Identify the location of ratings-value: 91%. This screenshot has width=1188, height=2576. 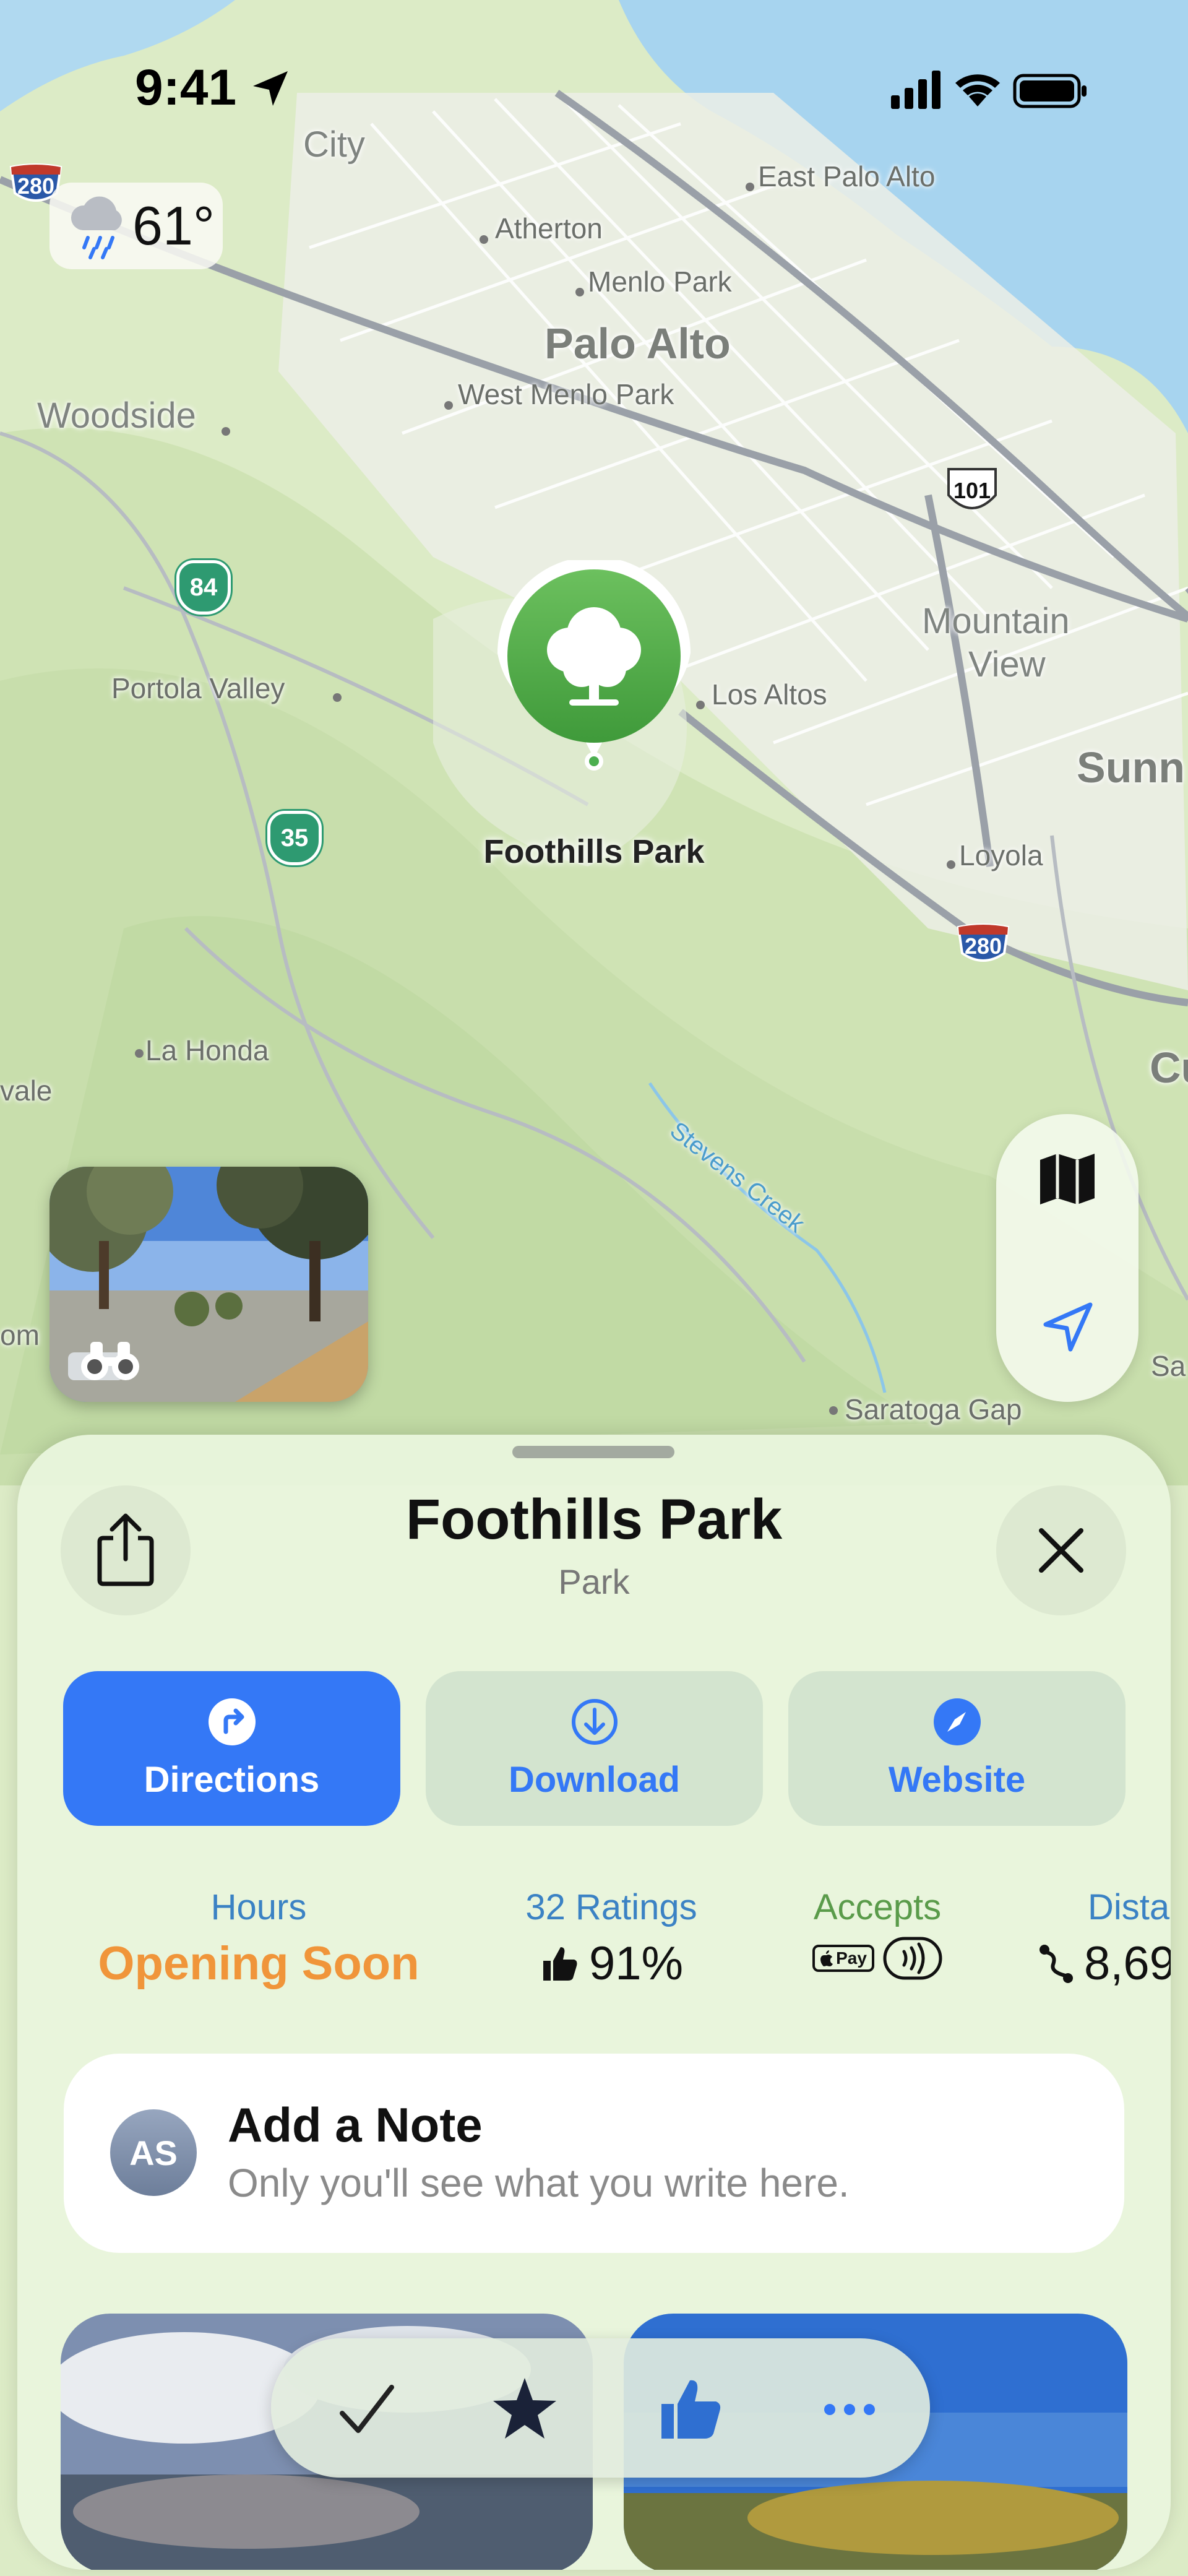
(636, 1963).